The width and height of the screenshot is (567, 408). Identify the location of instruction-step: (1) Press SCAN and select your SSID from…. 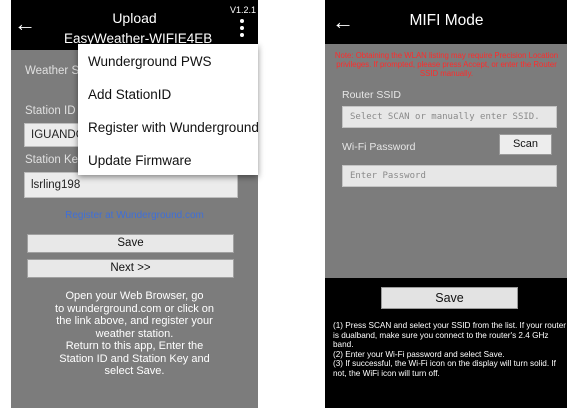
(449, 335).